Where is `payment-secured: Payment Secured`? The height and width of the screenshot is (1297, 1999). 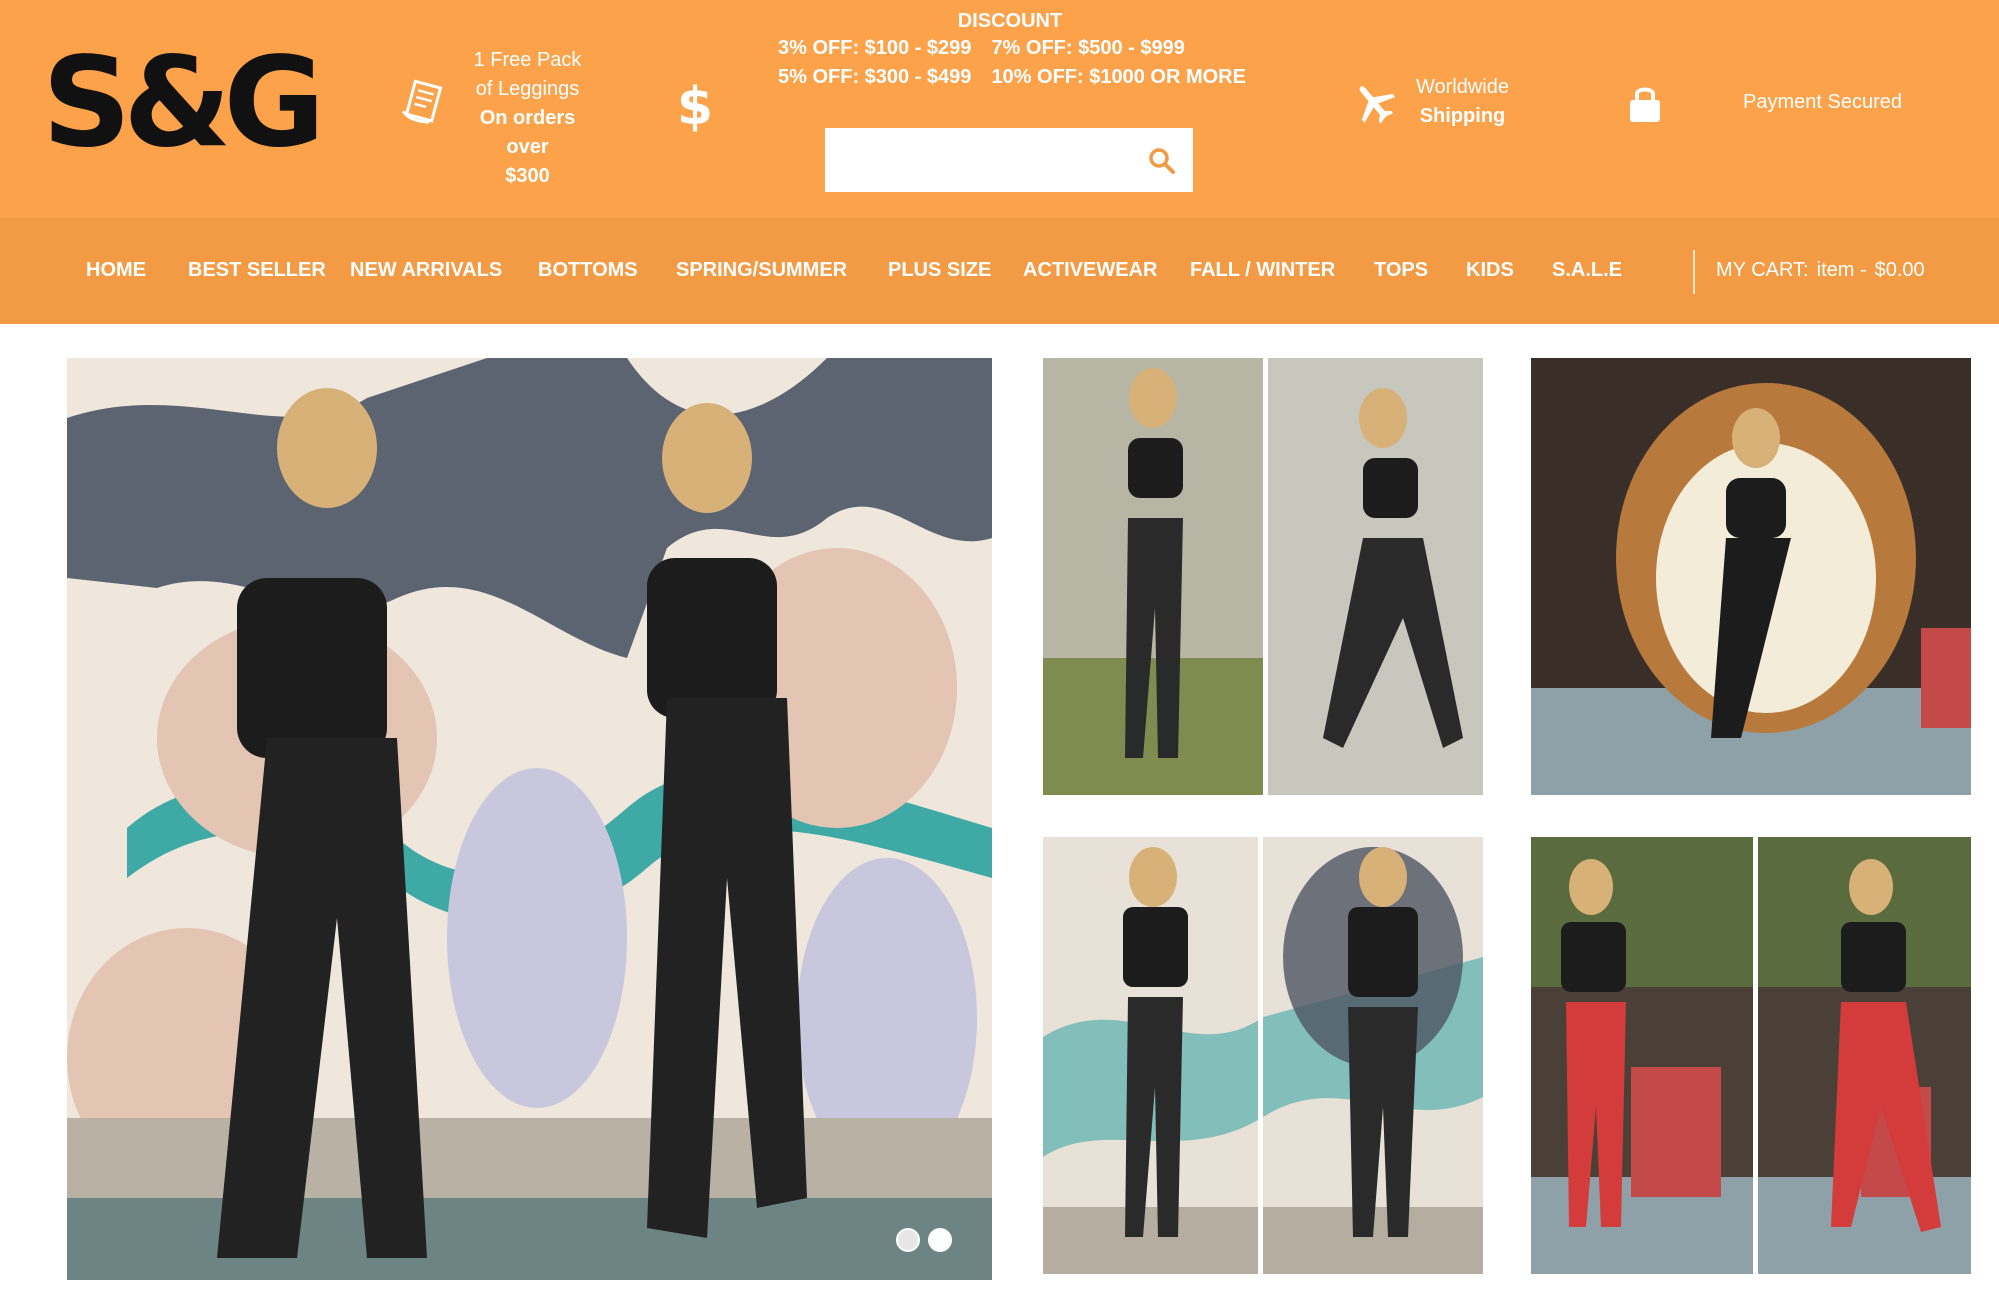
payment-secured: Payment Secured is located at coordinates (1822, 102).